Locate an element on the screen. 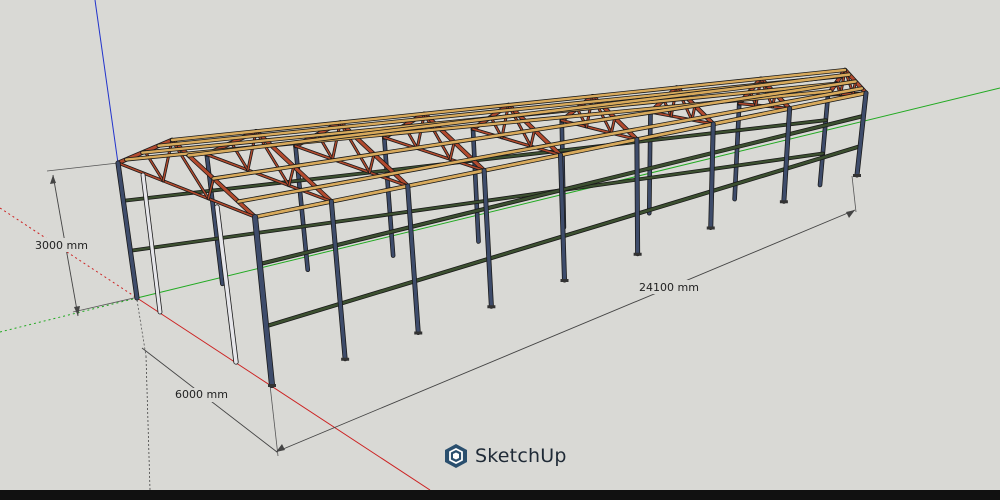 This screenshot has width=1000, height=500. dimension-width: 6000 mm is located at coordinates (207, 394).